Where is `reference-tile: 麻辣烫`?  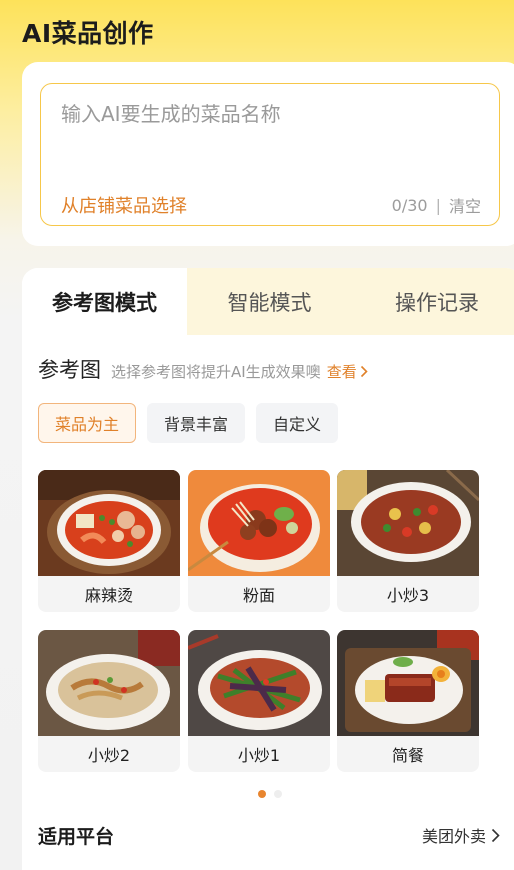 reference-tile: 麻辣烫 is located at coordinates (109, 541).